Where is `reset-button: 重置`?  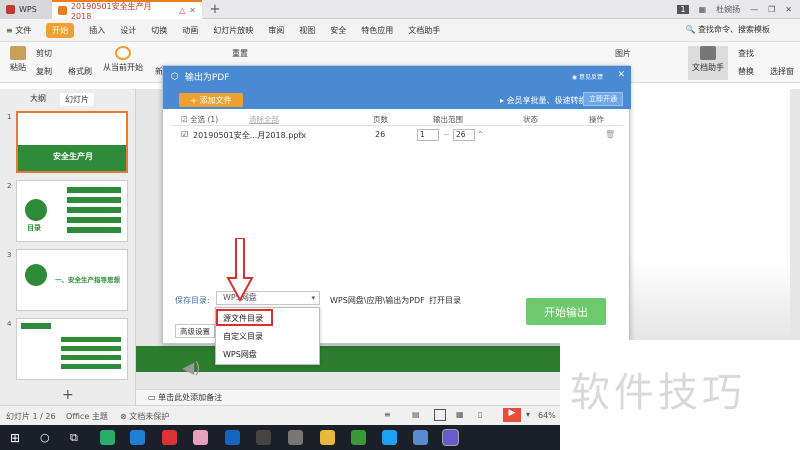
reset-button: 重置 is located at coordinates (240, 53).